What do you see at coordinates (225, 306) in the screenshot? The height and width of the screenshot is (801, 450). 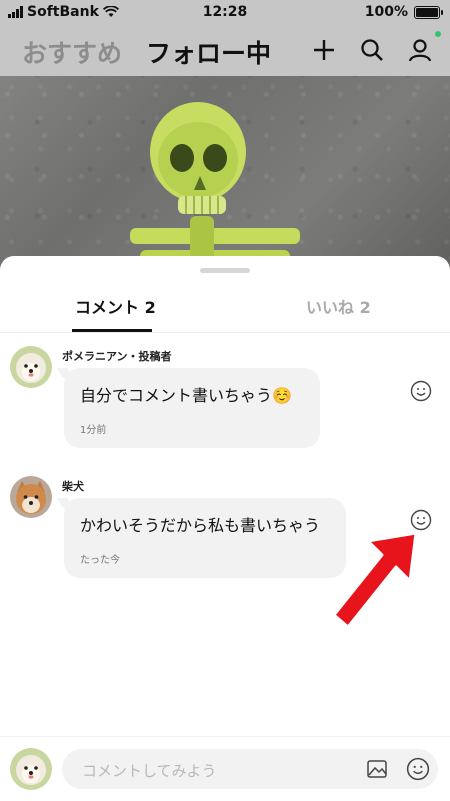 I see `sheet-tabs: コメント 2 いいね 2` at bounding box center [225, 306].